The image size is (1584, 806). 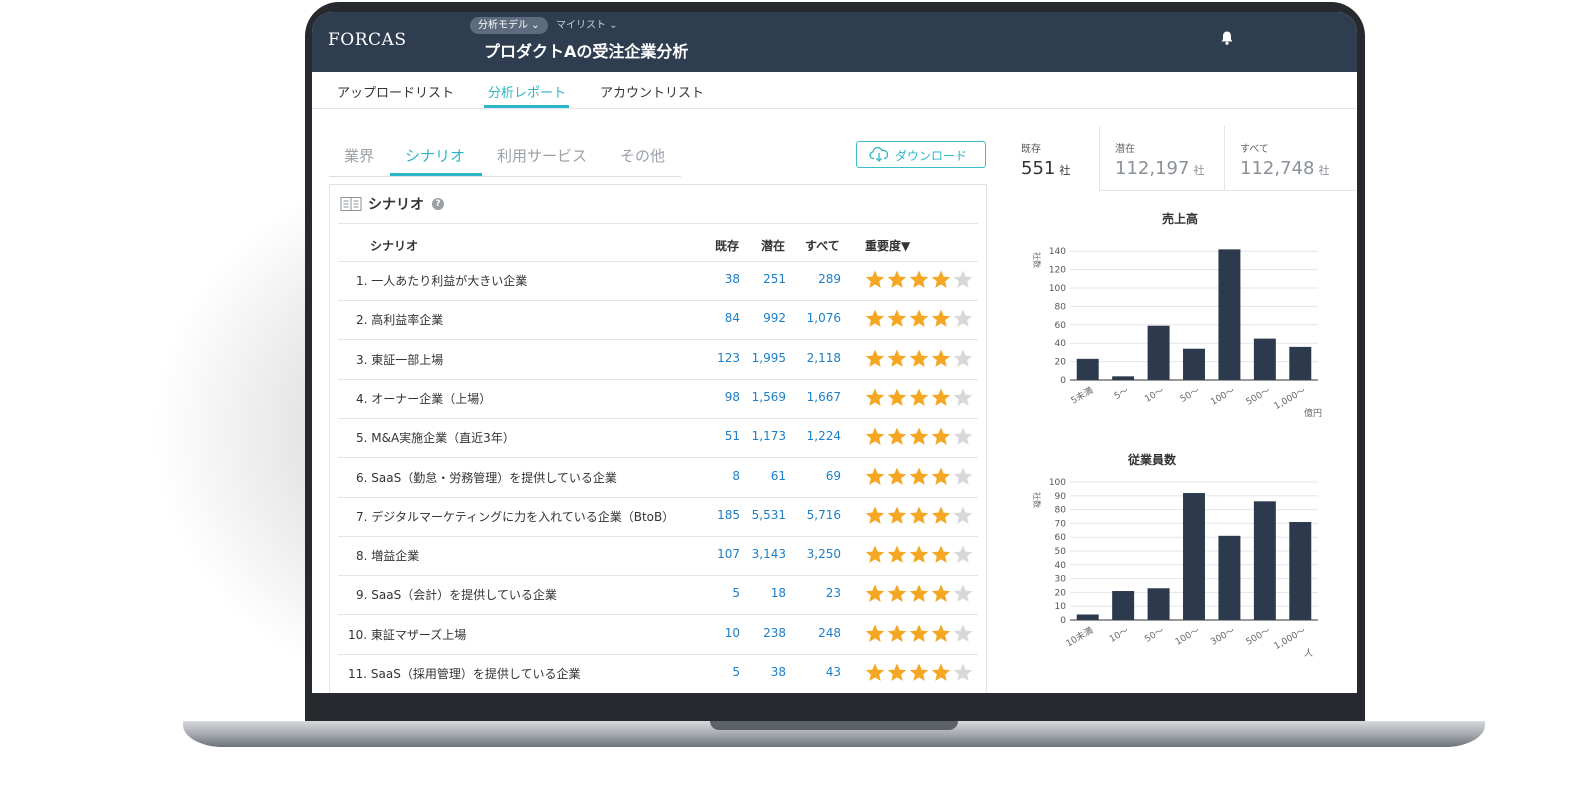 I want to click on existing-count: 84, so click(x=732, y=318).